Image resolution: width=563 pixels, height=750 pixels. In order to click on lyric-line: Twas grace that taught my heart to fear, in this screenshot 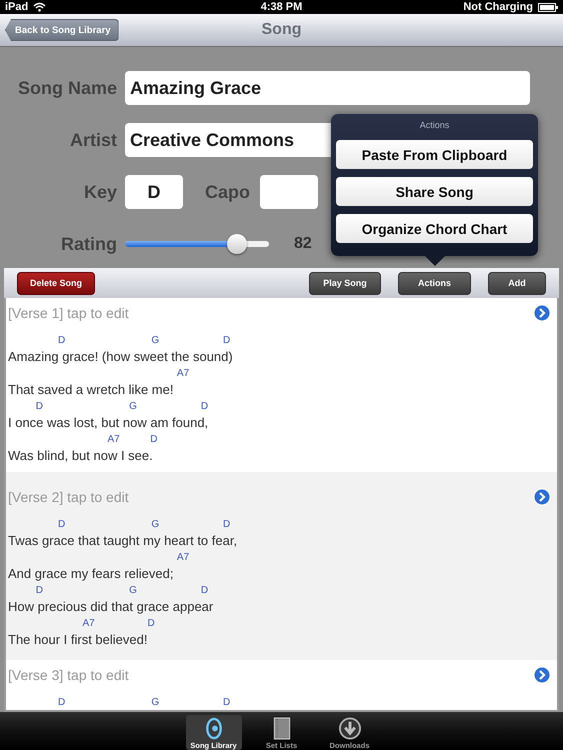, I will do `click(123, 540)`.